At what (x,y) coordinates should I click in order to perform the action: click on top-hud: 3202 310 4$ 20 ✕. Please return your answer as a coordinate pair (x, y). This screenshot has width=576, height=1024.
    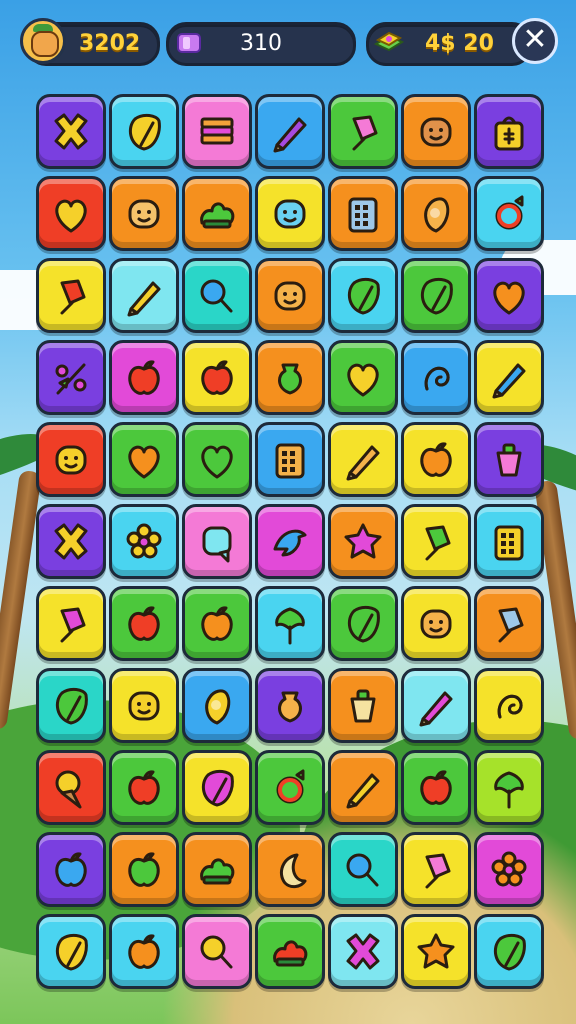
    Looking at the image, I should click on (288, 42).